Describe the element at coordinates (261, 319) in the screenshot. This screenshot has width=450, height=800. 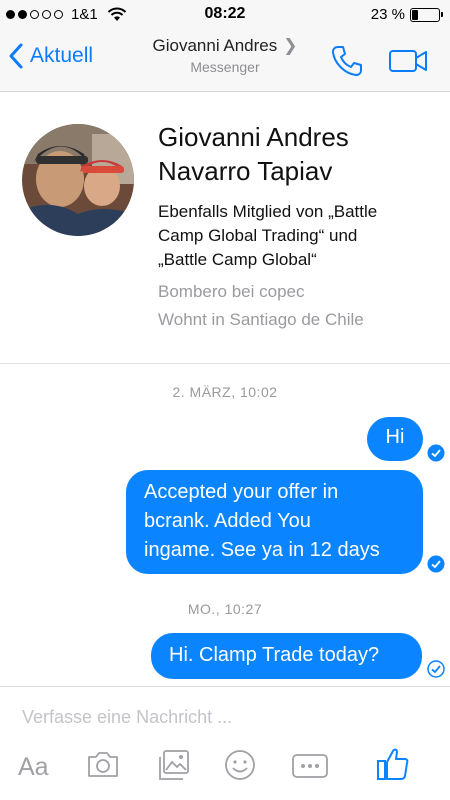
I see `profile-location: Wohnt in Santiago de Chile` at that location.